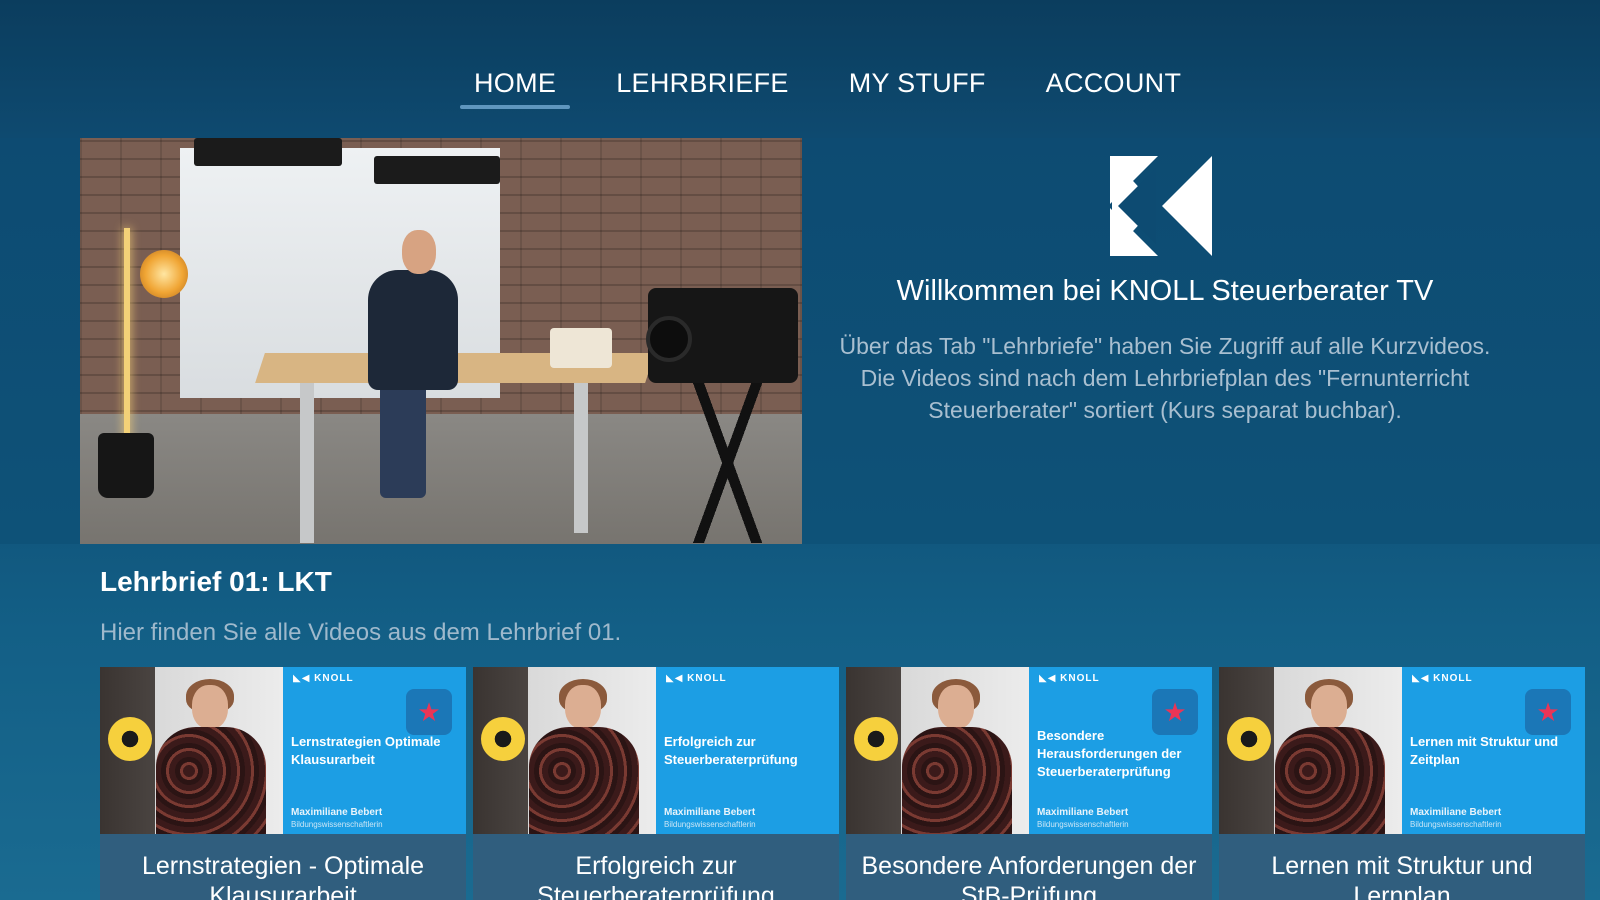 This screenshot has height=900, width=1600. Describe the element at coordinates (403, 438) in the screenshot. I see `presenter-legs` at that location.